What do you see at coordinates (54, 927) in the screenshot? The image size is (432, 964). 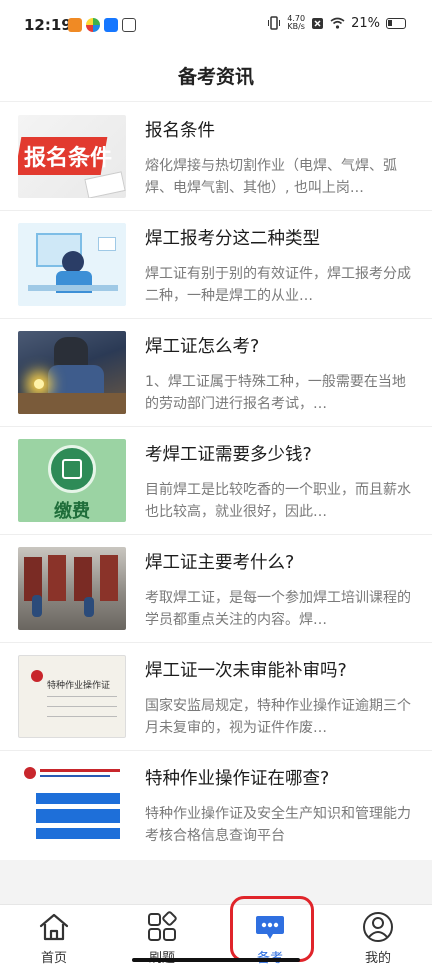 I see `home-icon` at bounding box center [54, 927].